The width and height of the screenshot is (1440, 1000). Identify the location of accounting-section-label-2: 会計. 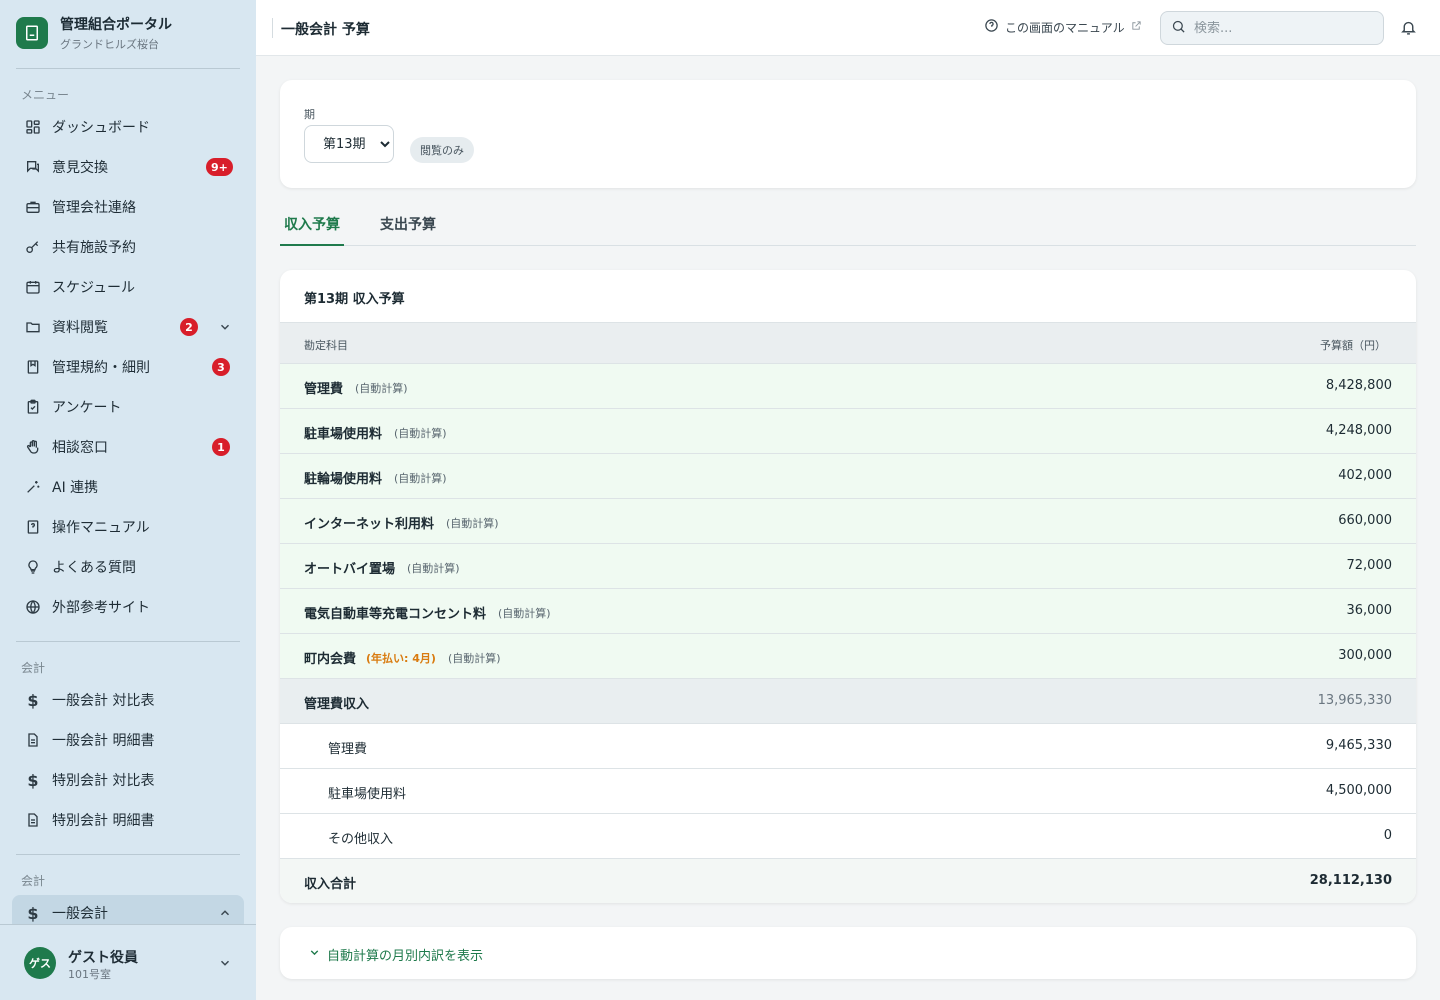
(33, 881).